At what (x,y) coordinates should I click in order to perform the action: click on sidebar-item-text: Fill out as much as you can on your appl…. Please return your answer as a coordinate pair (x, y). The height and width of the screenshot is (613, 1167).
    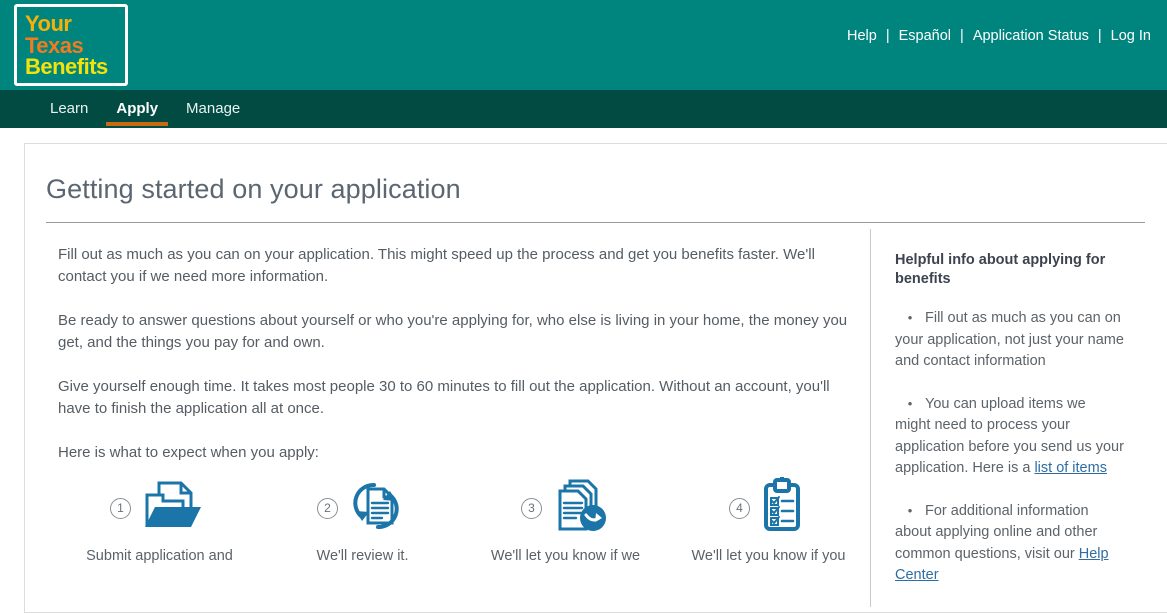
    Looking at the image, I should click on (1009, 339).